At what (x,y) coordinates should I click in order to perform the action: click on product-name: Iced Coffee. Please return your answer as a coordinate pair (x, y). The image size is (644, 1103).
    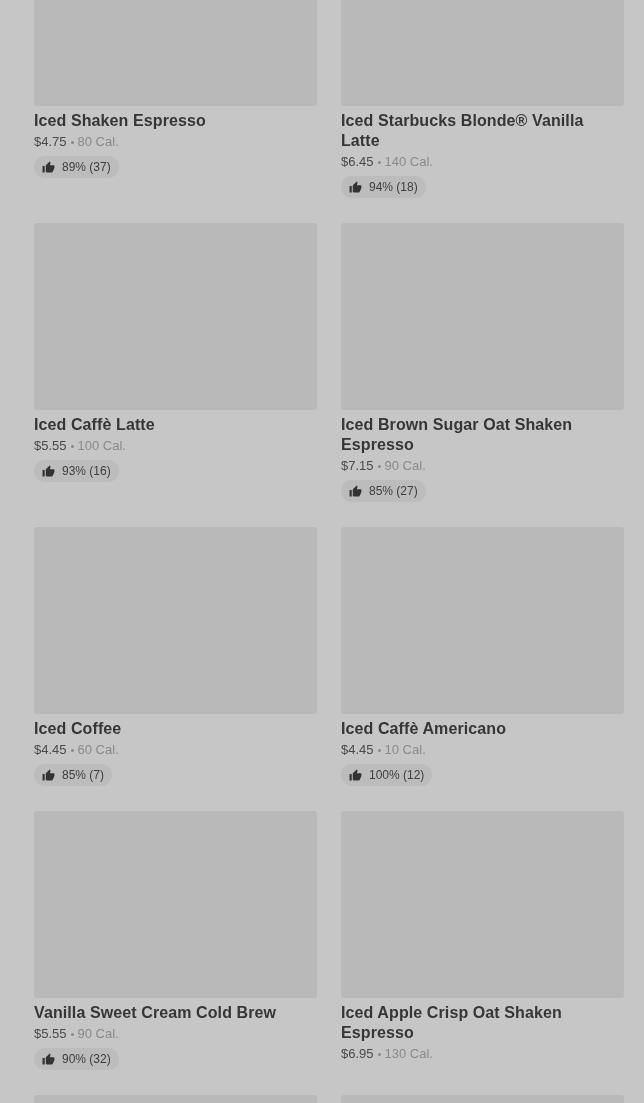
    Looking at the image, I should click on (175, 729).